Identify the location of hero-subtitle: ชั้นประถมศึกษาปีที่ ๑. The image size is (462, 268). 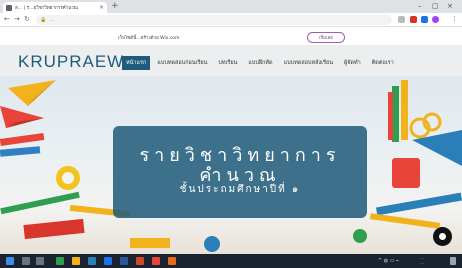
(240, 189).